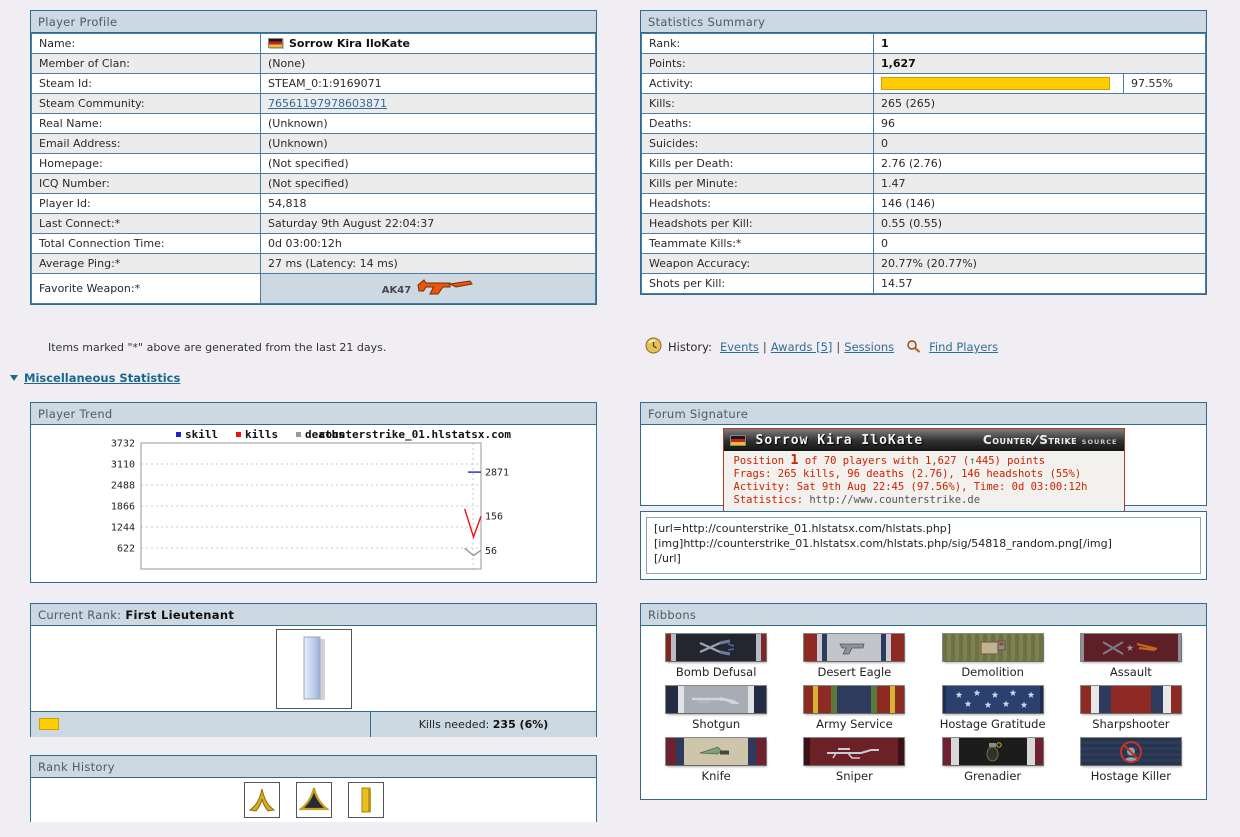 This screenshot has width=1240, height=837. Describe the element at coordinates (1039, 63) in the screenshot. I see `stats-row-value: 1,627` at that location.